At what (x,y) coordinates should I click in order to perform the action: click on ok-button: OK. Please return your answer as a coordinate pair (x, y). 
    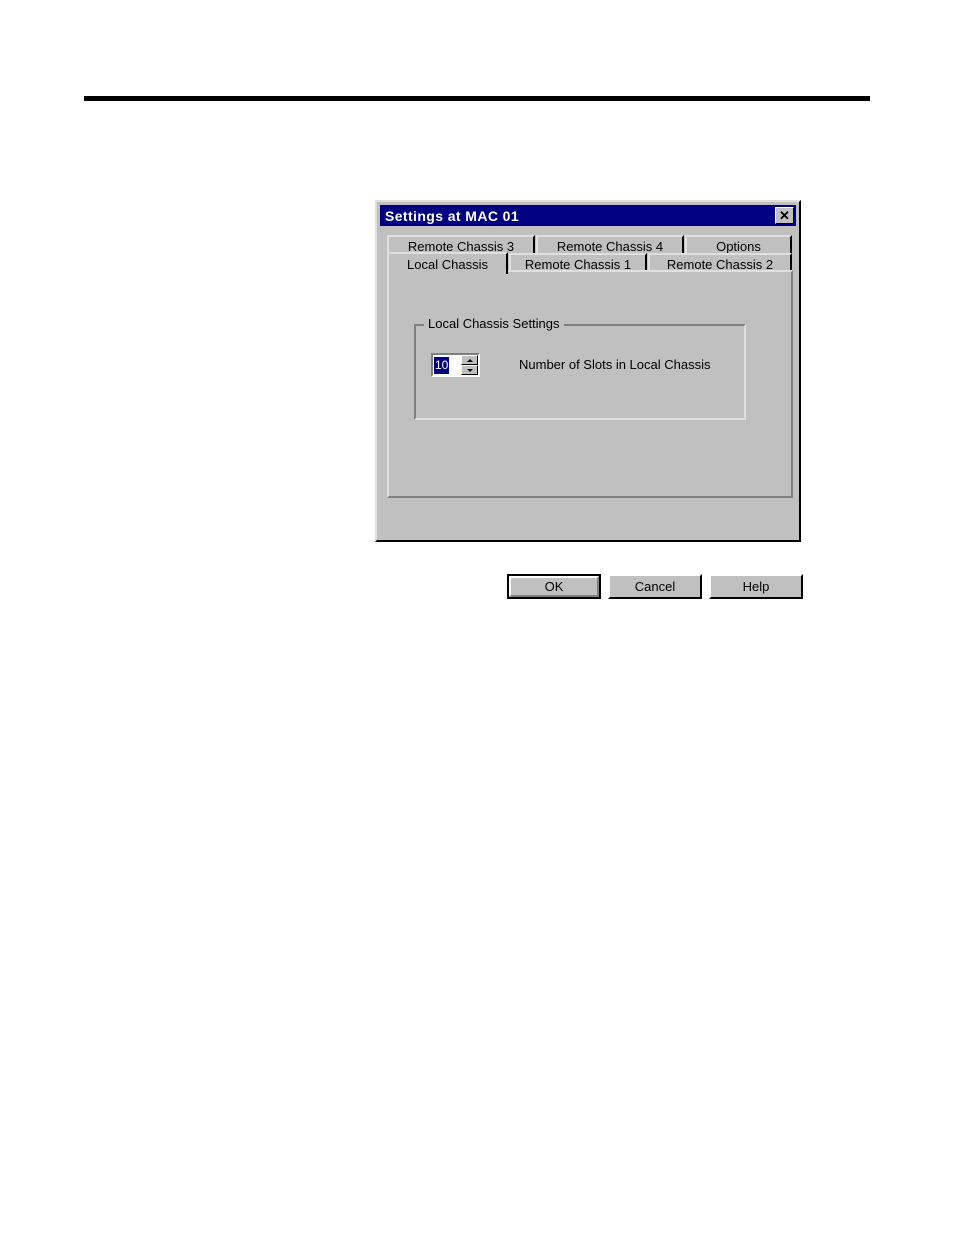
    Looking at the image, I should click on (554, 586).